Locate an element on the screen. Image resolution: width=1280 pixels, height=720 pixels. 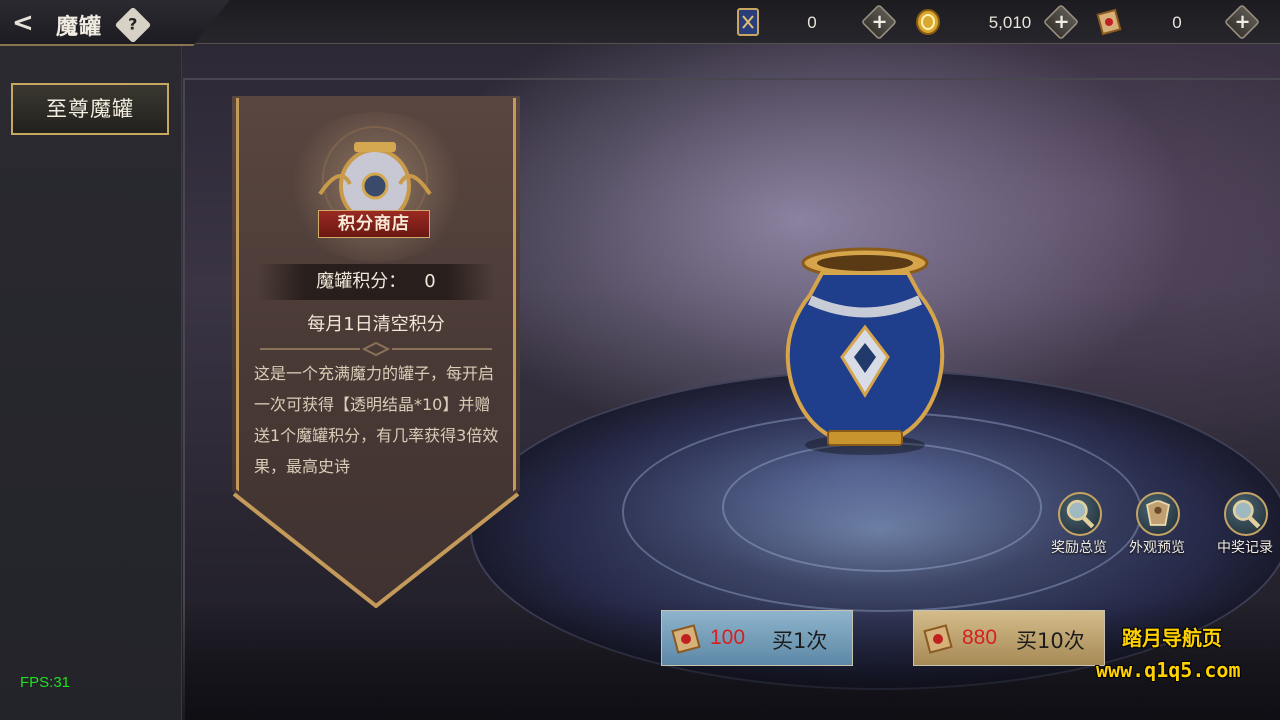
watermark-url: www.q1q5.com is located at coordinates (1168, 670).